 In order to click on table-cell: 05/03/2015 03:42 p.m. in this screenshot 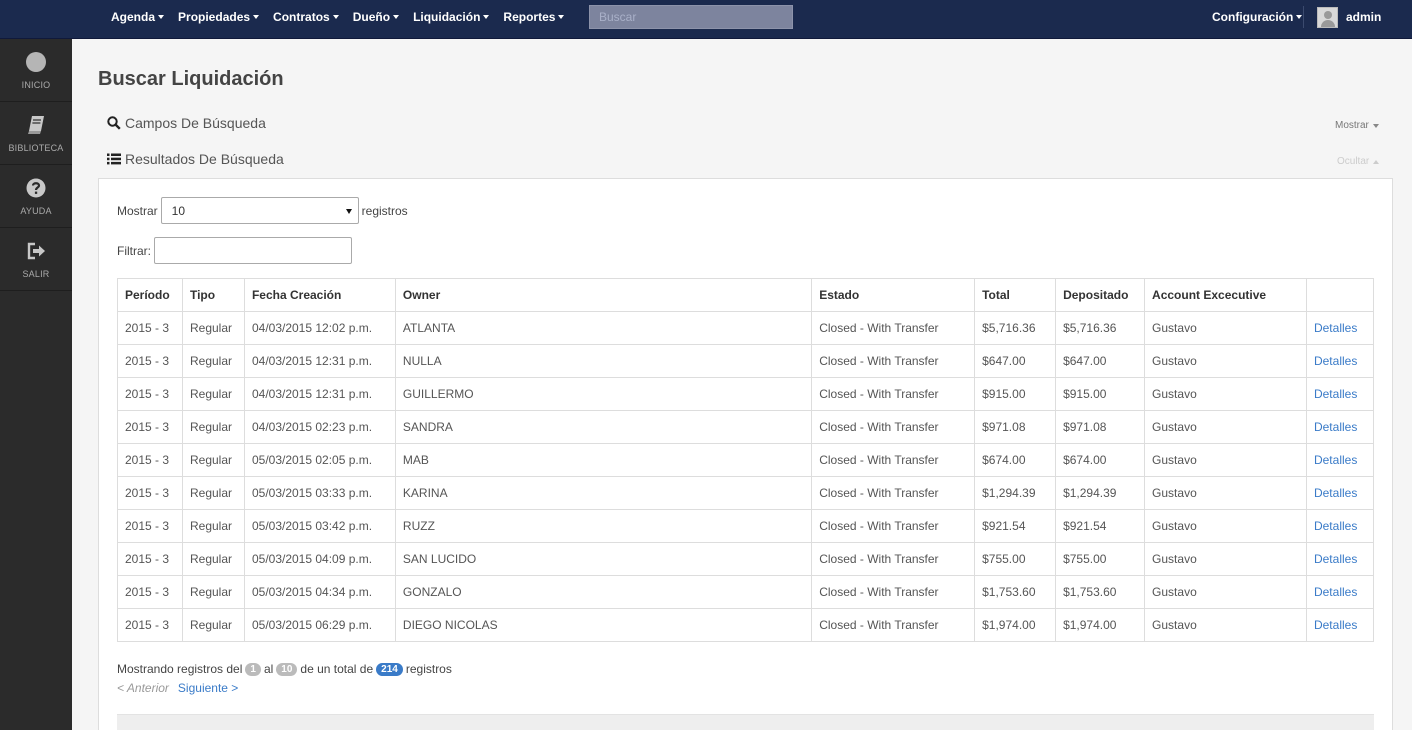, I will do `click(319, 526)`.